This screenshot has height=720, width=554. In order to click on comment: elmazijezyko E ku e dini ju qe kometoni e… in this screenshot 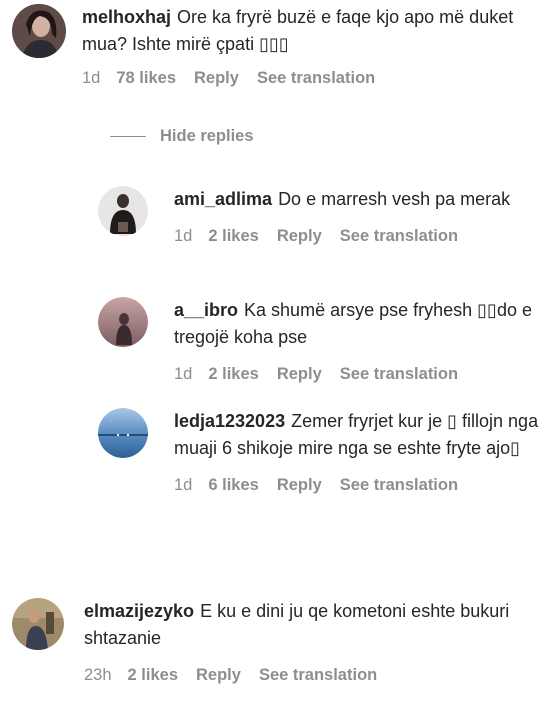, I will do `click(278, 641)`.